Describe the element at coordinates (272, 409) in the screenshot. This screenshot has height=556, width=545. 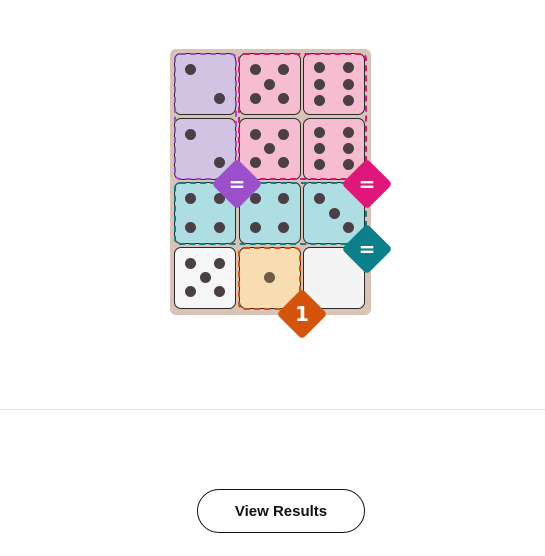
I see `section-divider` at that location.